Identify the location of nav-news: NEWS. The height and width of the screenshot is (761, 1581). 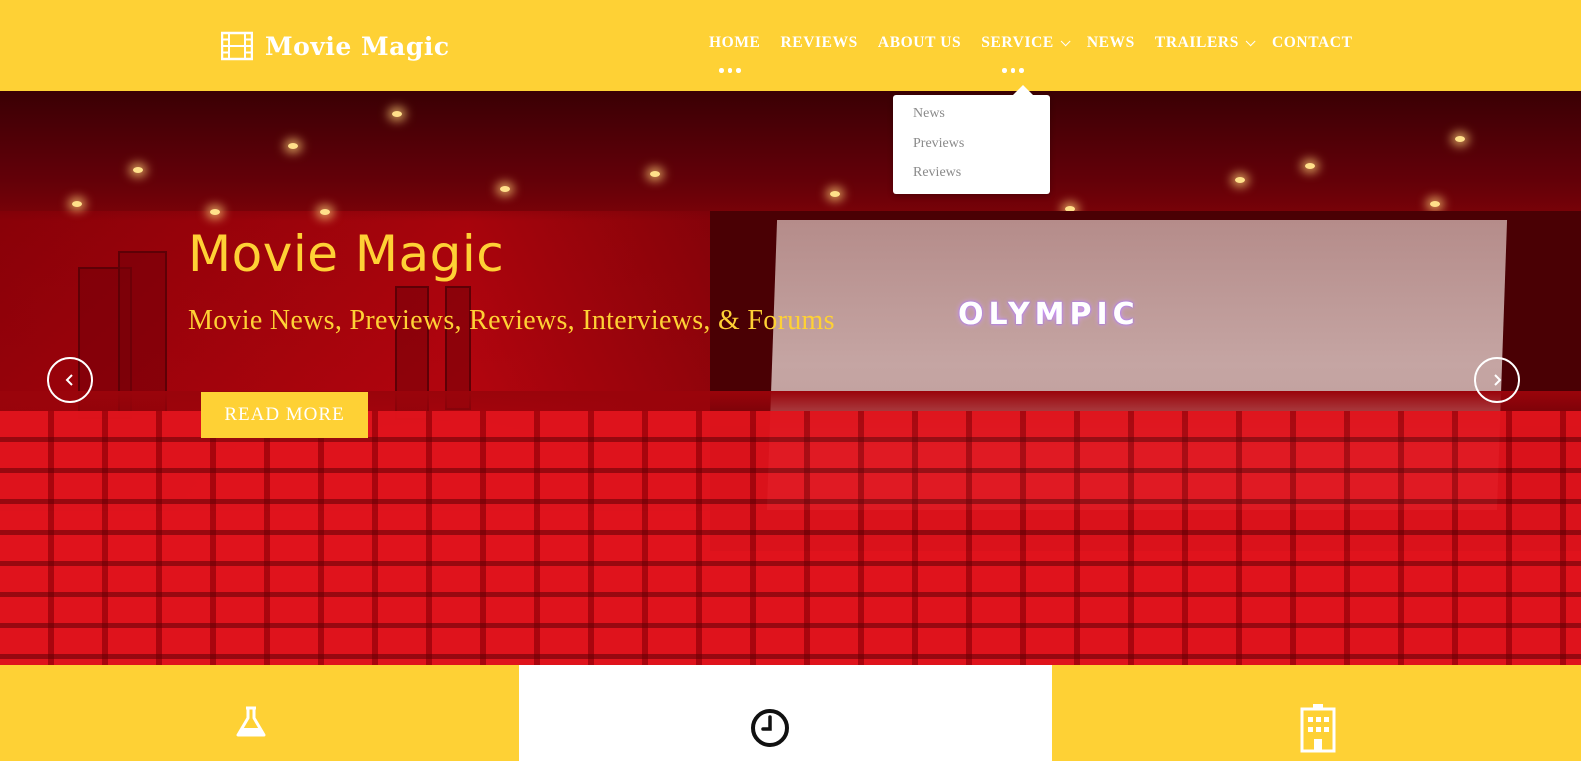
(1111, 43).